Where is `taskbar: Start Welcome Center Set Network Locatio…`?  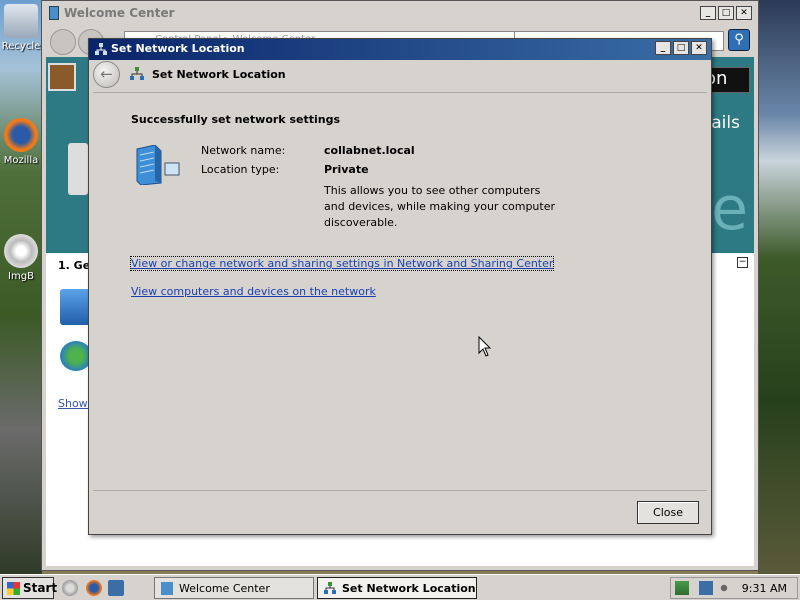 taskbar: Start Welcome Center Set Network Locatio… is located at coordinates (400, 587).